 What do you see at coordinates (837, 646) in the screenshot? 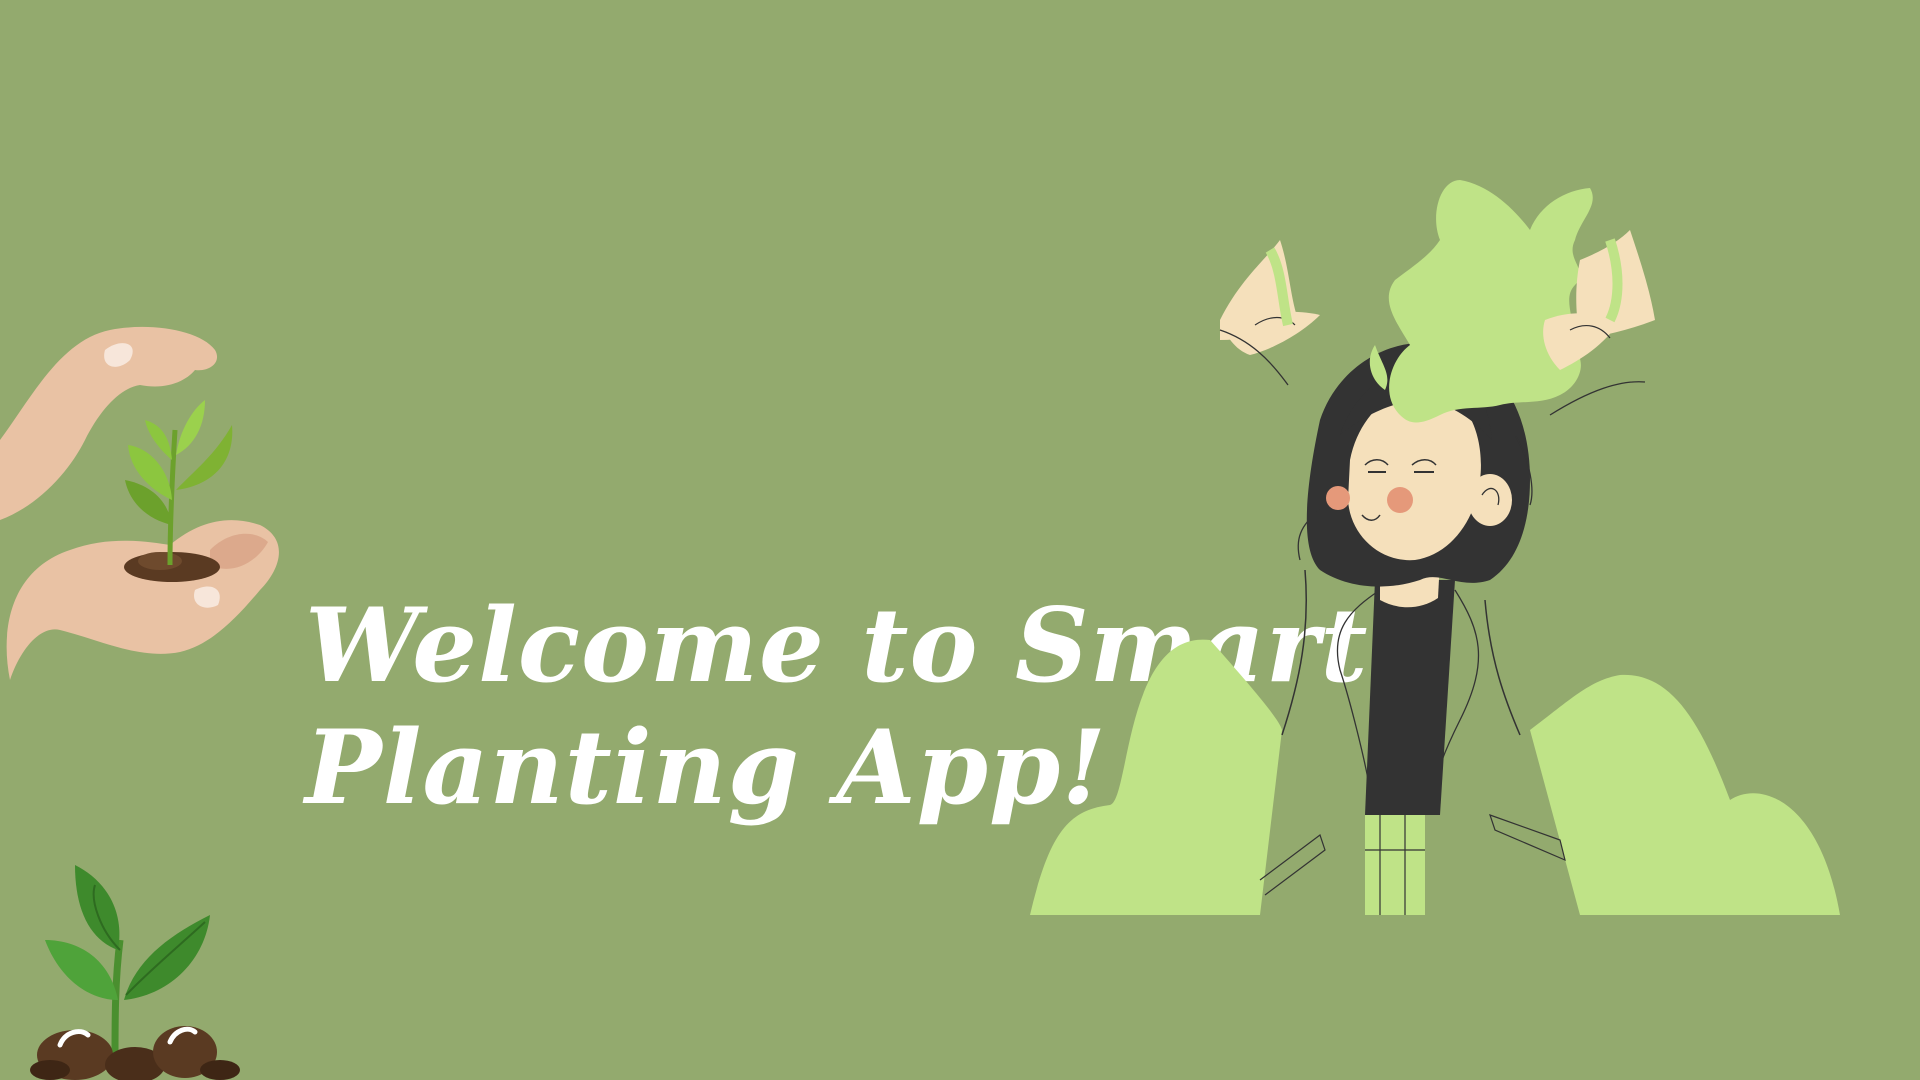
I see `welcome-title-line-1: Welcome to Smart` at bounding box center [837, 646].